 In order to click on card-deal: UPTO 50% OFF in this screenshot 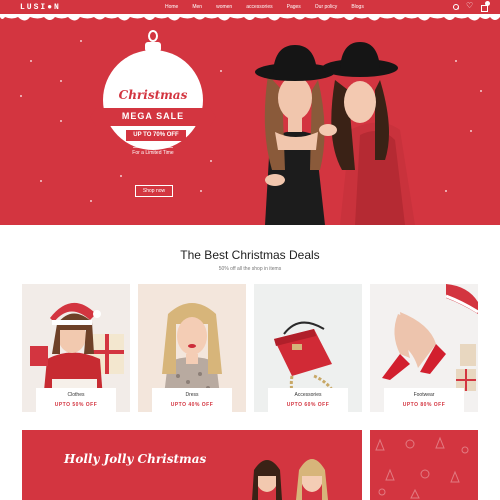, I will do `click(76, 405)`.